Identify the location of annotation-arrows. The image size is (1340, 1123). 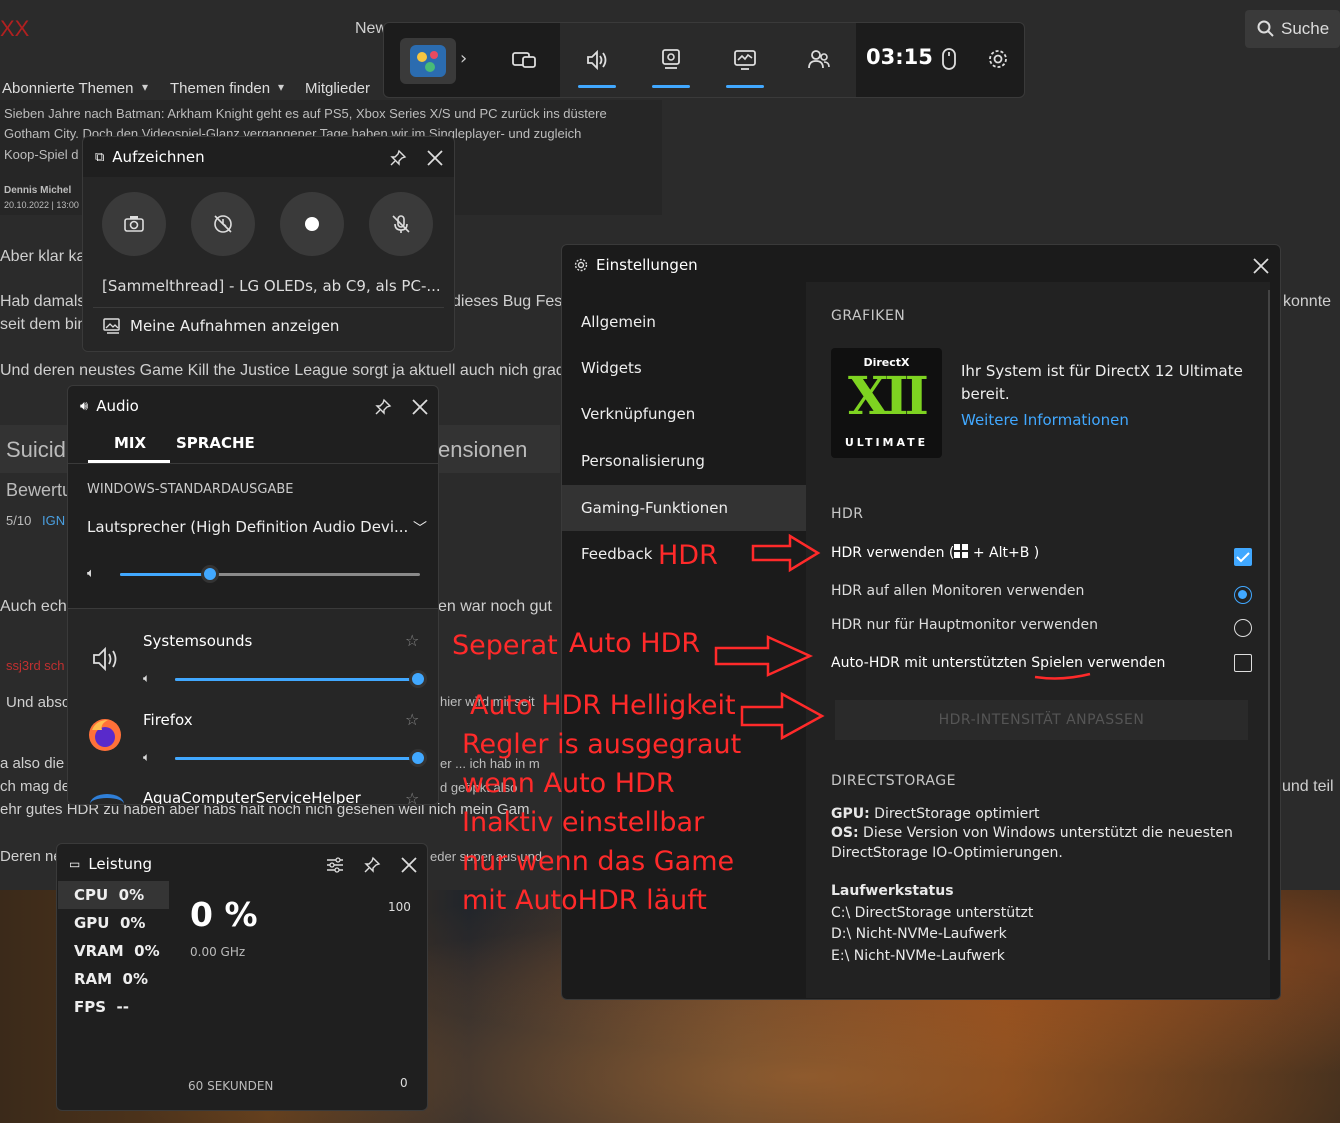
(902, 637).